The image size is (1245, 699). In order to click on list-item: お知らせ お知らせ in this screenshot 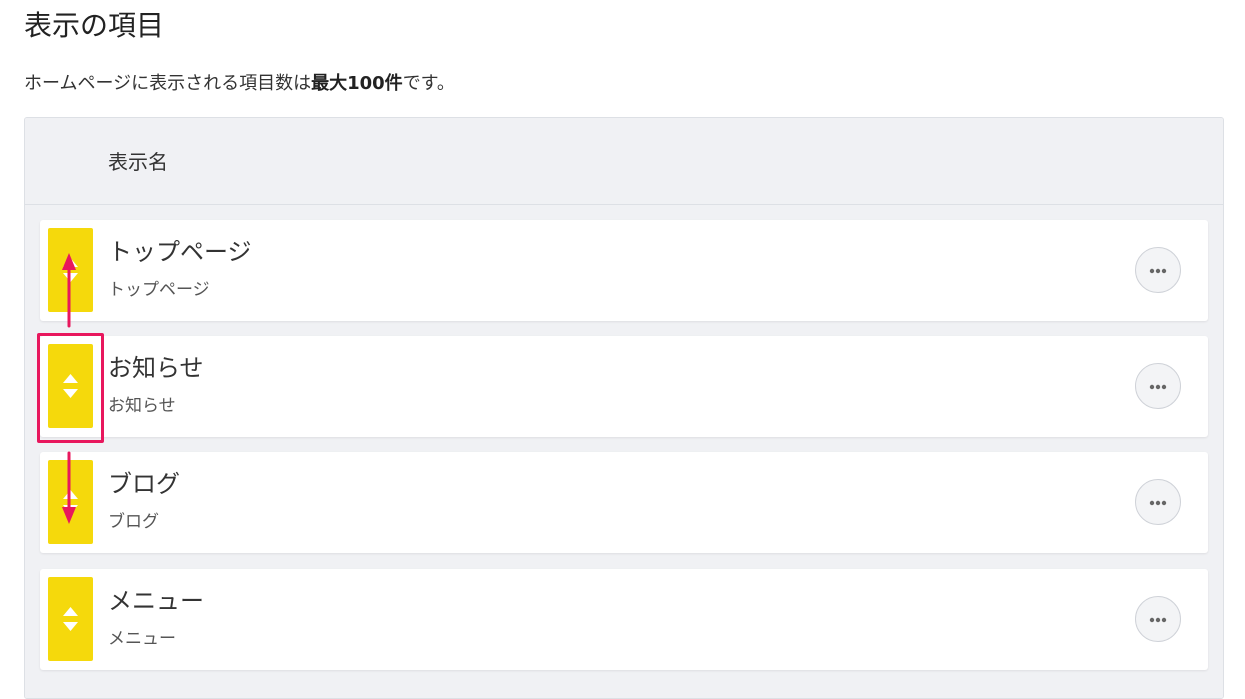, I will do `click(624, 386)`.